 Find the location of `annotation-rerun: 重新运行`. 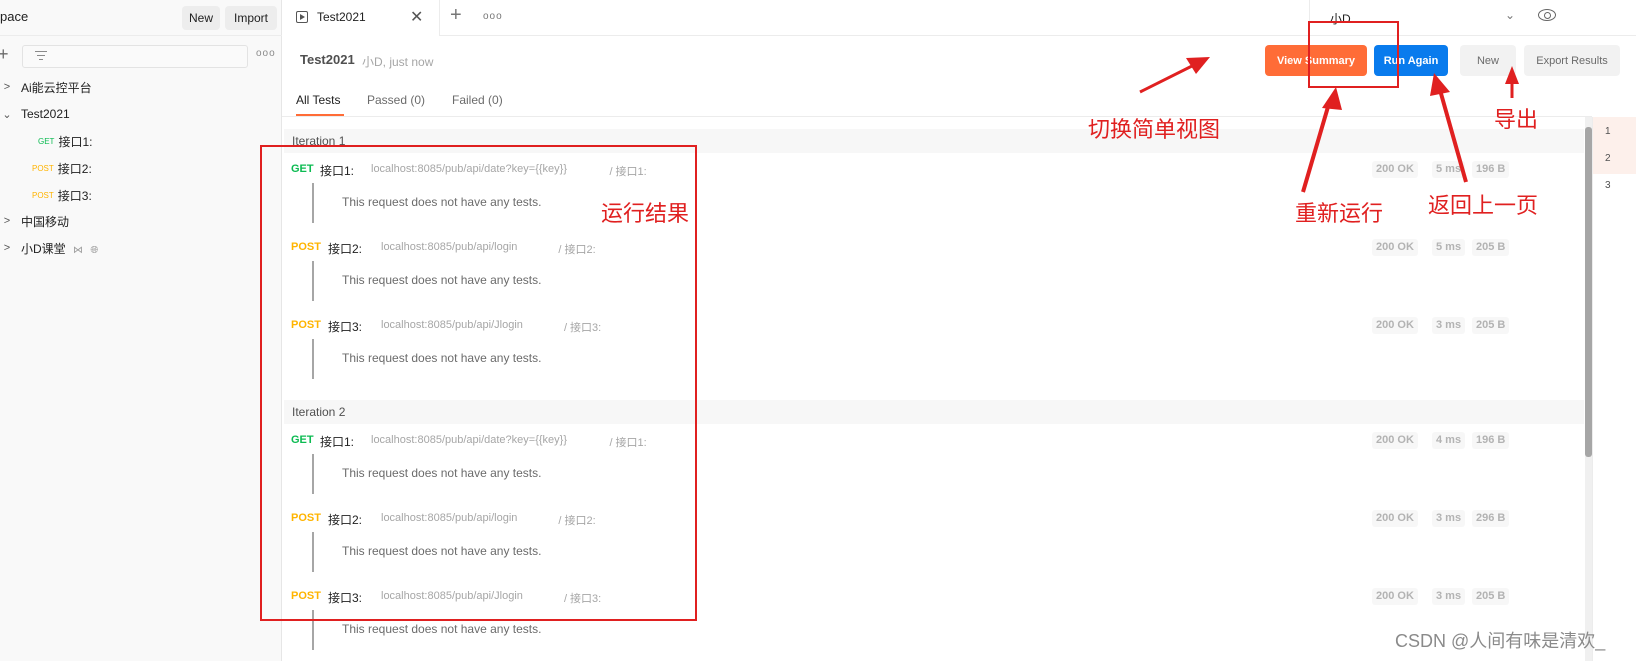

annotation-rerun: 重新运行 is located at coordinates (1339, 213).